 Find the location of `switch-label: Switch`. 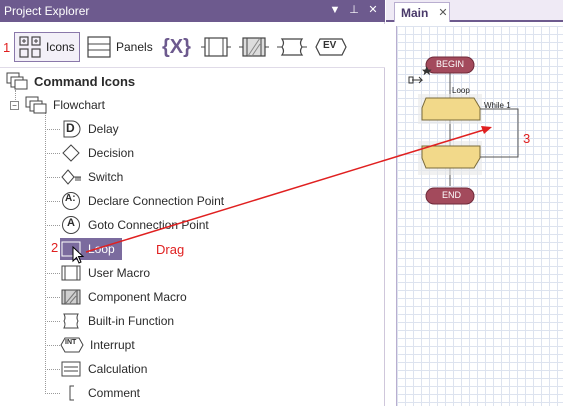

switch-label: Switch is located at coordinates (106, 177).